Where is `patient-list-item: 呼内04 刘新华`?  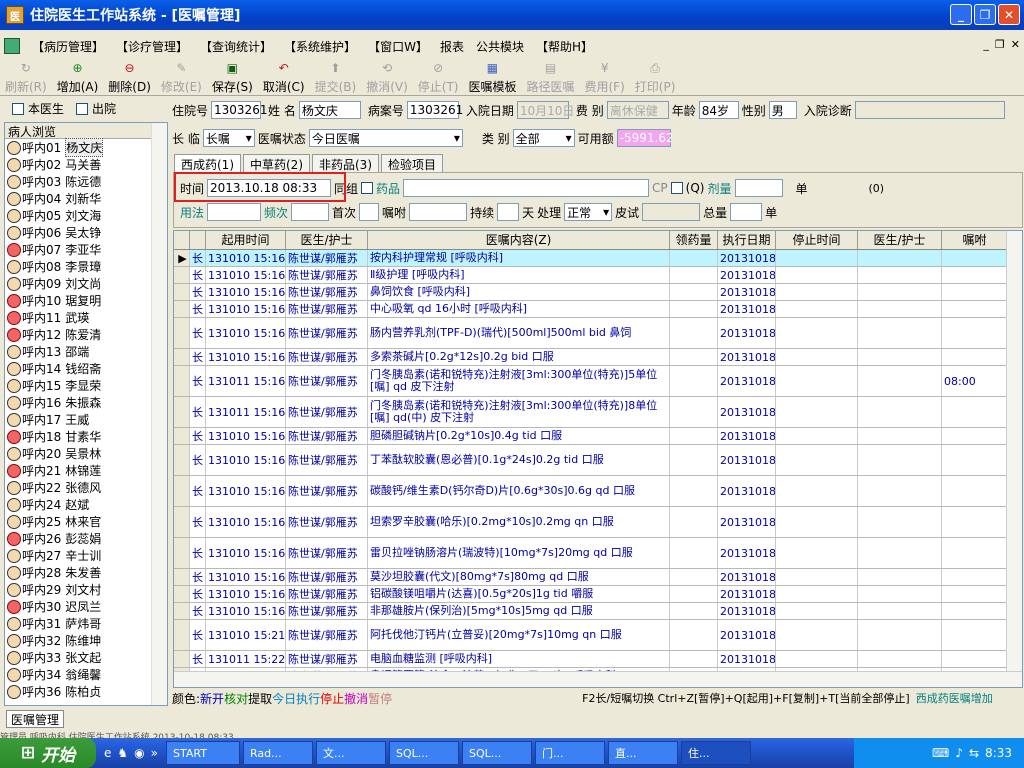
patient-list-item: 呼内04 刘新华 is located at coordinates (86, 198).